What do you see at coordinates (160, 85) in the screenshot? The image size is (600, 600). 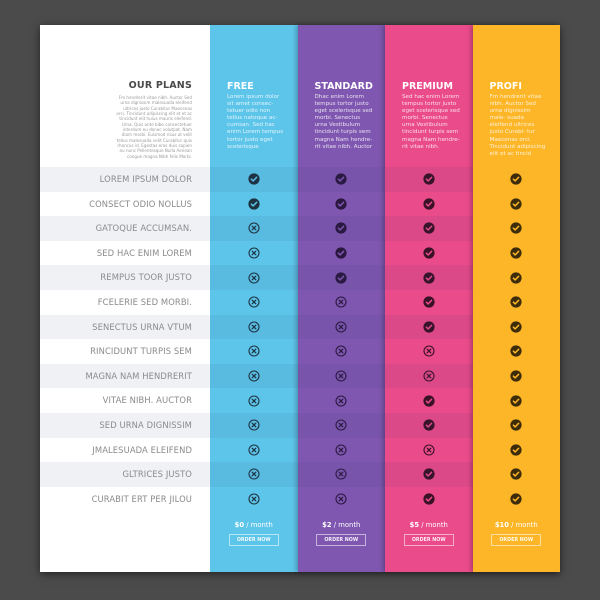 I see `page-title: OUR PLANS` at bounding box center [160, 85].